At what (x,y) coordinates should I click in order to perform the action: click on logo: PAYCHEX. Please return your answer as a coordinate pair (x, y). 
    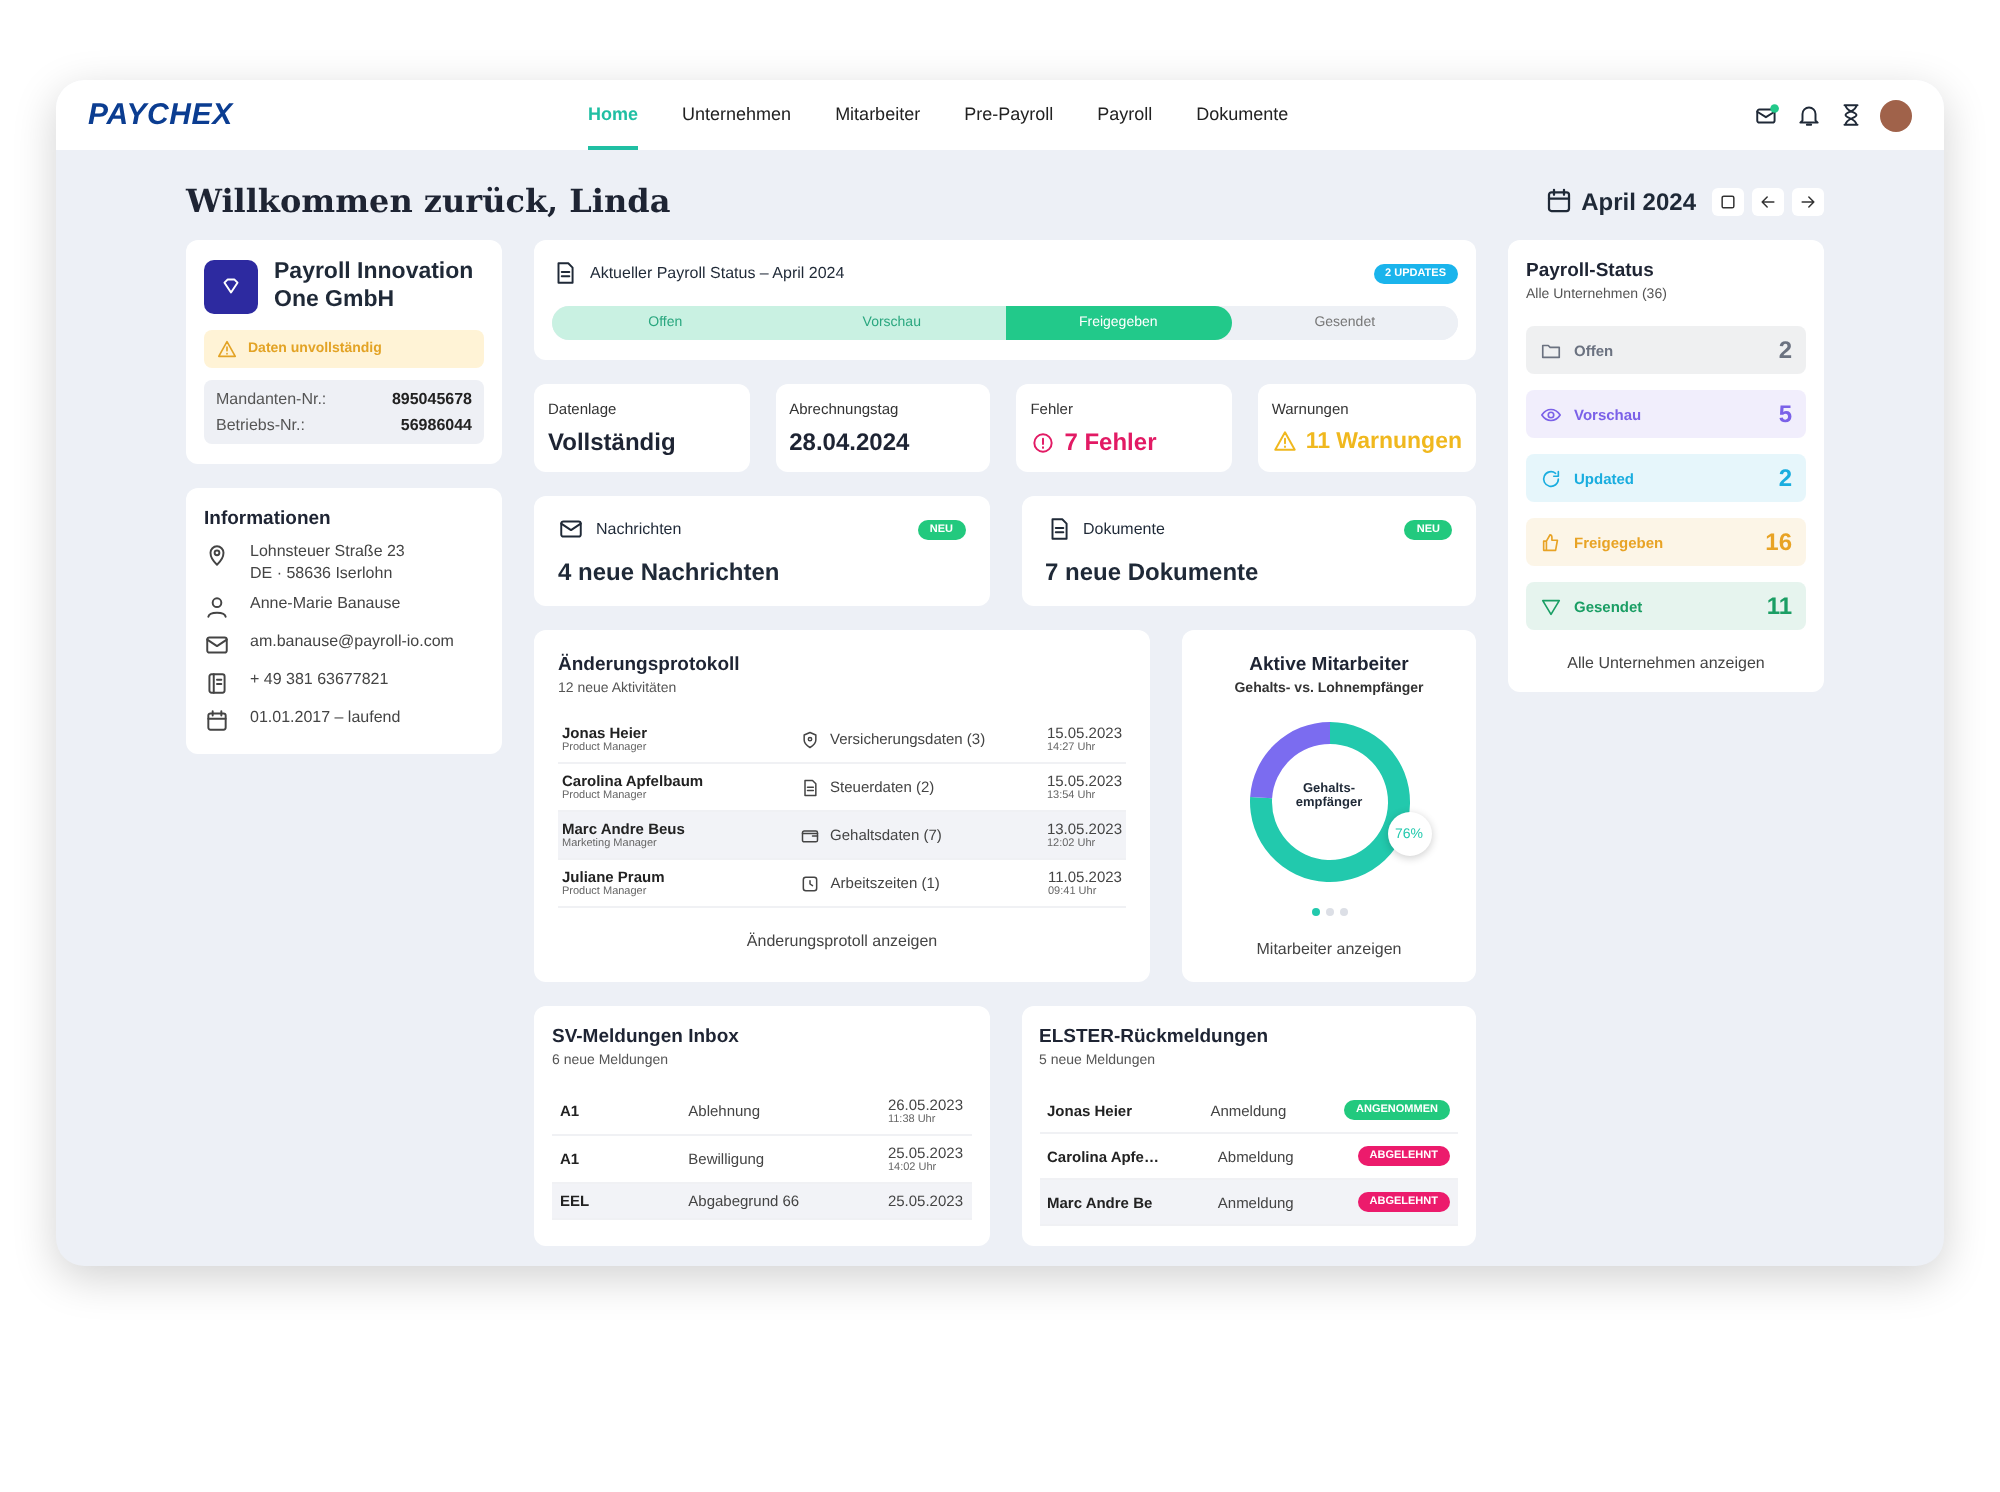
    Looking at the image, I should click on (338, 115).